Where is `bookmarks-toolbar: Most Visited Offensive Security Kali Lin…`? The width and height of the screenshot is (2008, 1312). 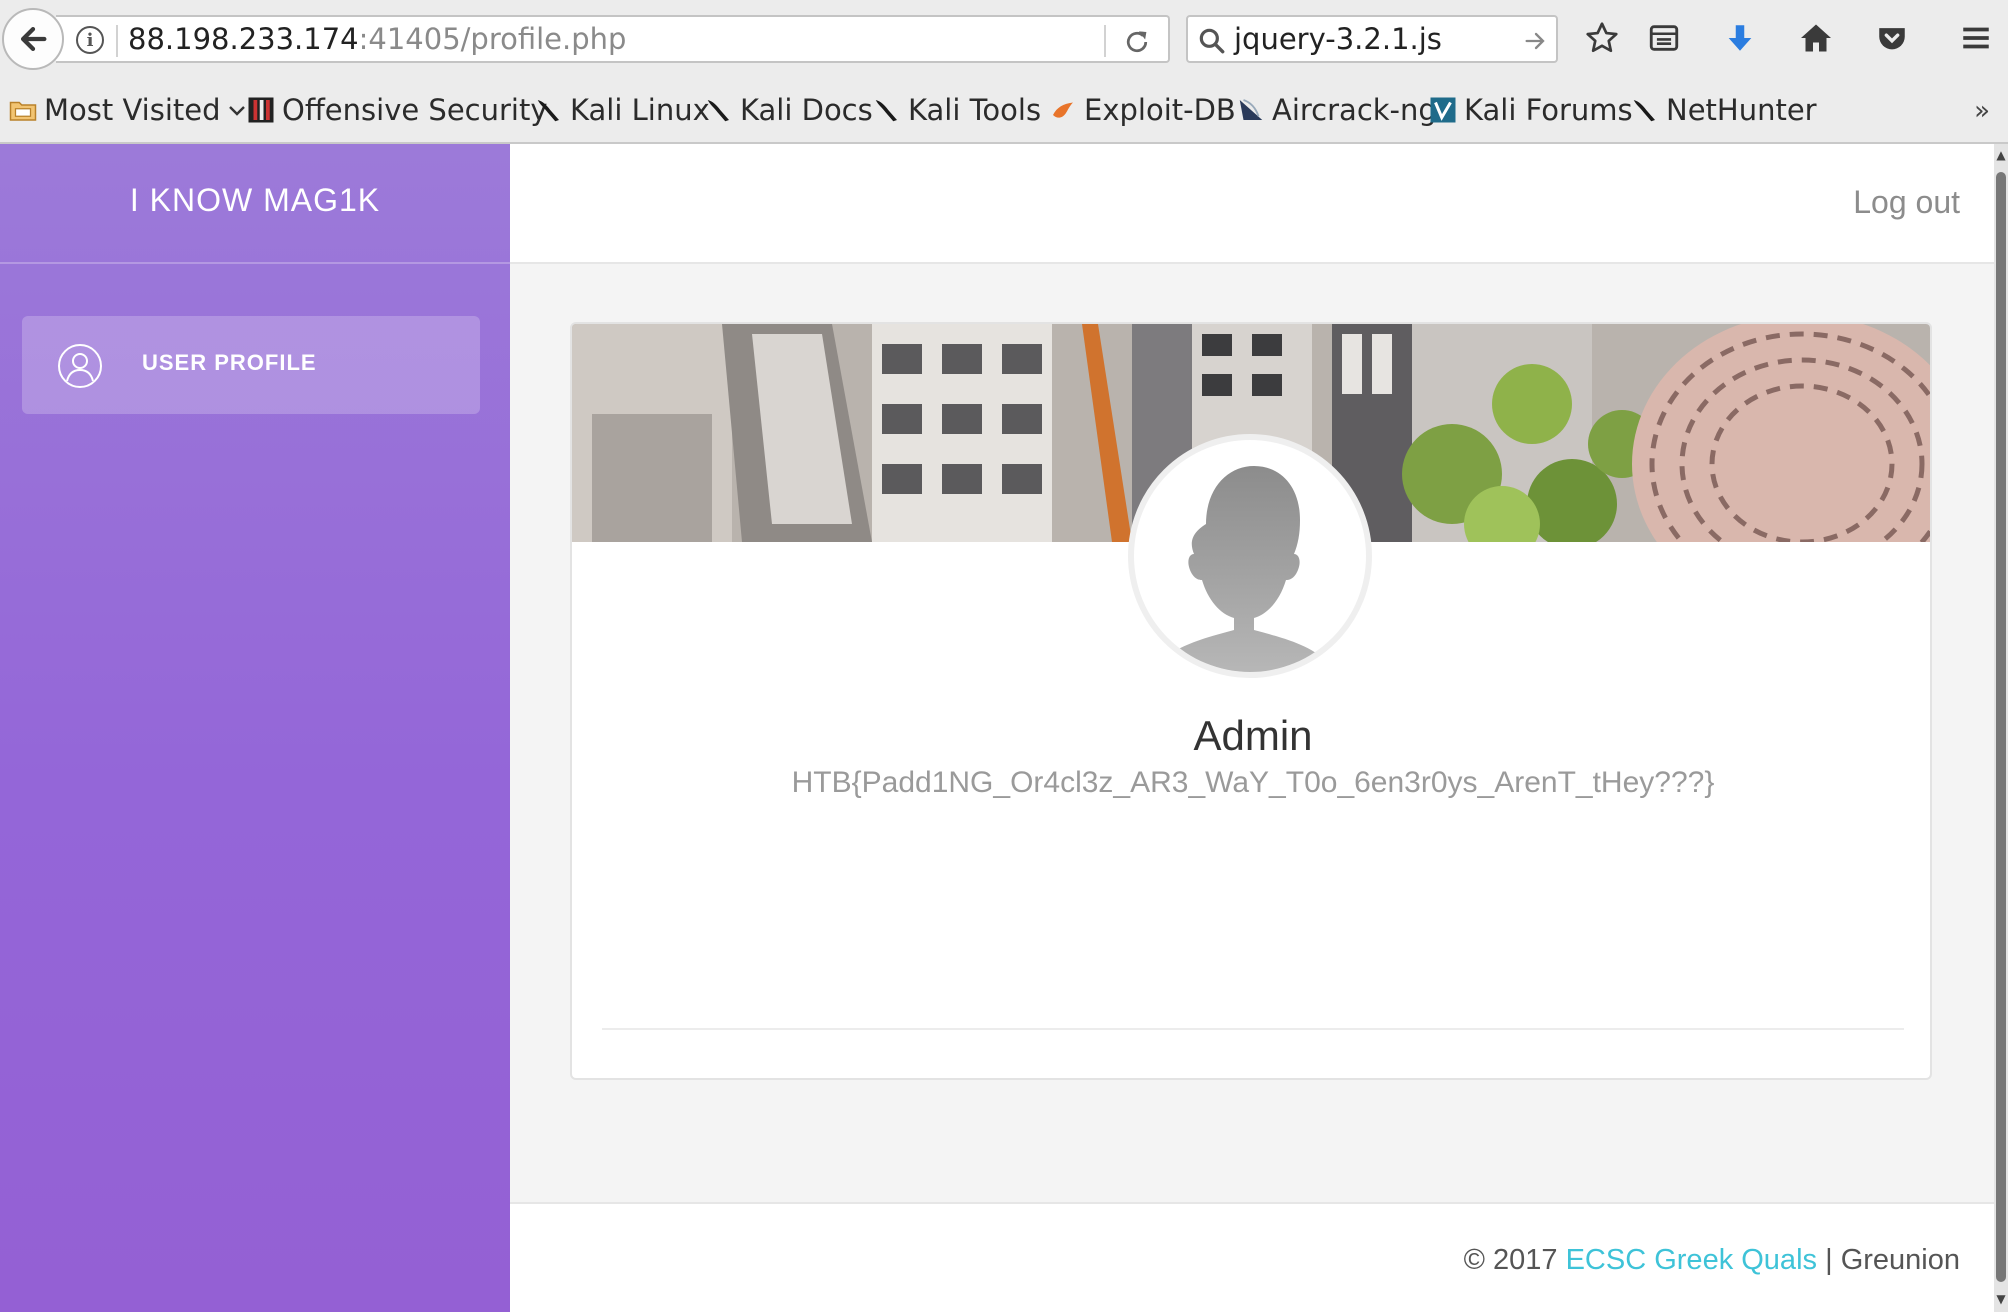 bookmarks-toolbar: Most Visited Offensive Security Kali Lin… is located at coordinates (1004, 111).